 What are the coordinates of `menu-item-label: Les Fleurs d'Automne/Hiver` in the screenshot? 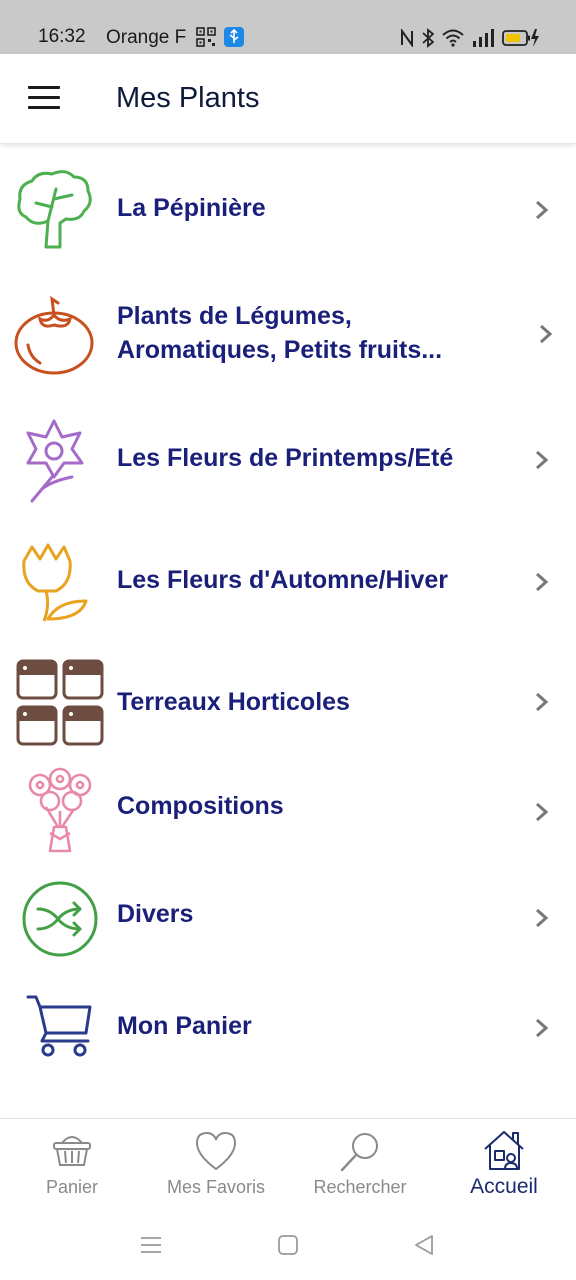 It's located at (283, 580).